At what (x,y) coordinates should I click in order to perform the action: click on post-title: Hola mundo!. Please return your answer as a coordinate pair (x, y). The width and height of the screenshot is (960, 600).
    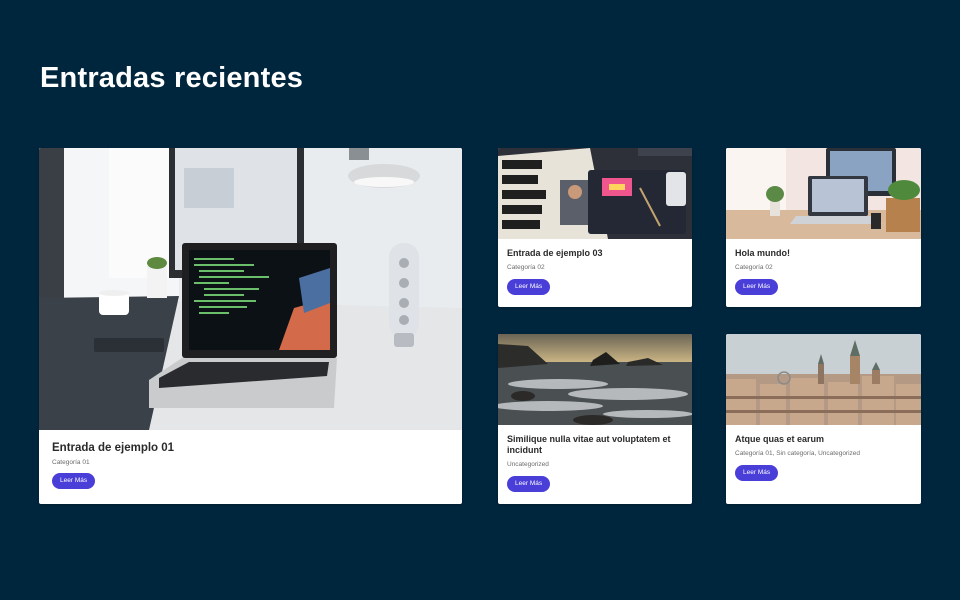
    Looking at the image, I should click on (823, 253).